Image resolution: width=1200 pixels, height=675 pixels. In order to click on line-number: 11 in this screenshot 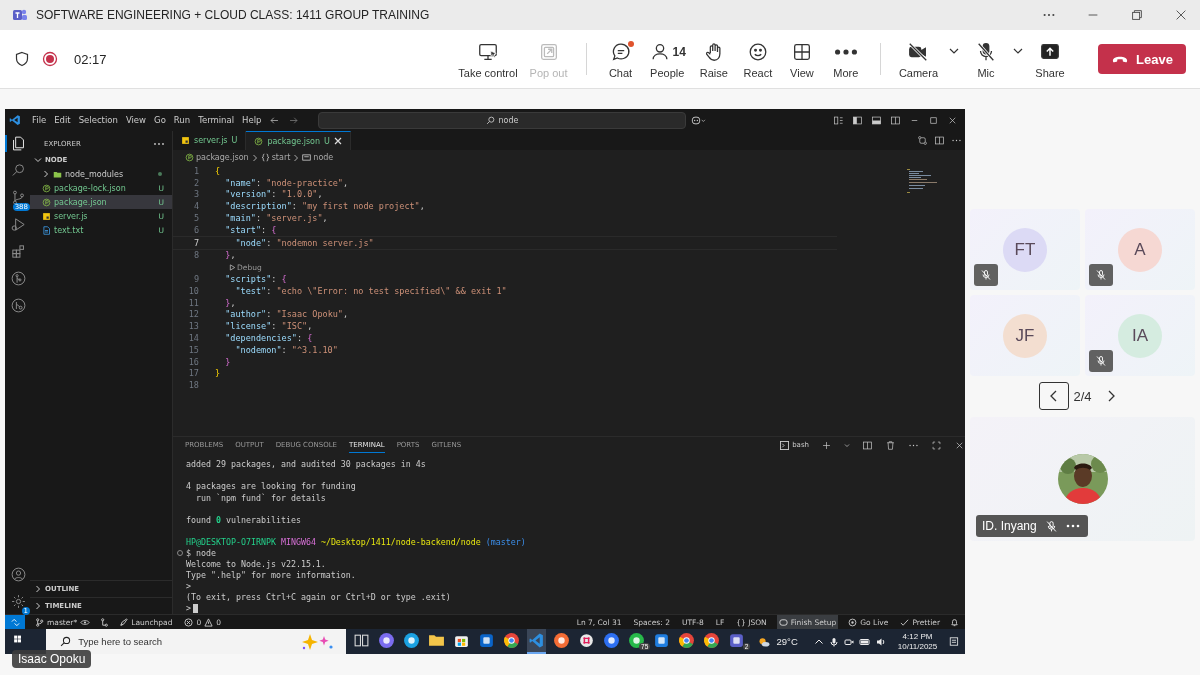, I will do `click(193, 302)`.